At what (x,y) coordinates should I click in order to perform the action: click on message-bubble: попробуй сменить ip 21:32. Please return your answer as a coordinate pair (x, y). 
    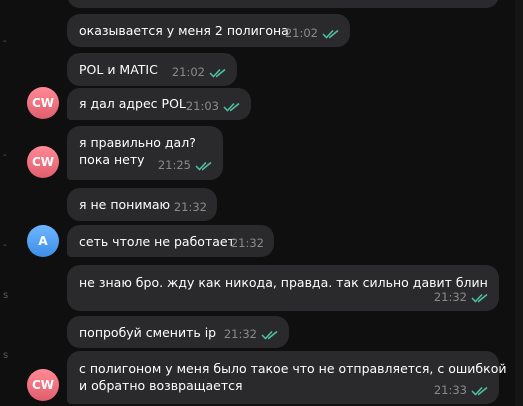
    Looking at the image, I should click on (178, 332).